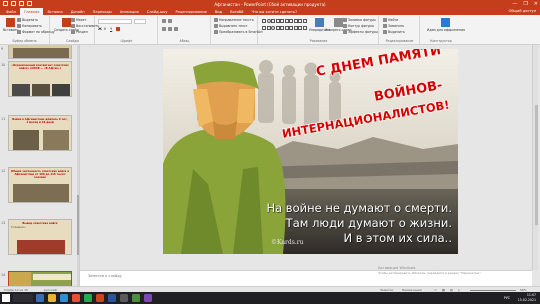 The width and height of the screenshot is (540, 304). What do you see at coordinates (11, 22) in the screenshot?
I see `paste-icon` at bounding box center [11, 22].